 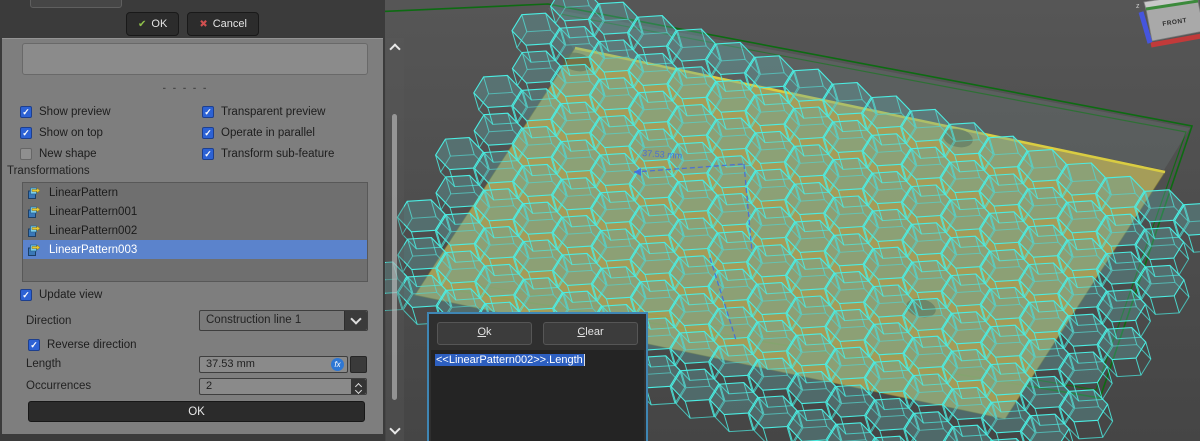 I want to click on list-item-label: LinearPattern001, so click(x=93, y=211).